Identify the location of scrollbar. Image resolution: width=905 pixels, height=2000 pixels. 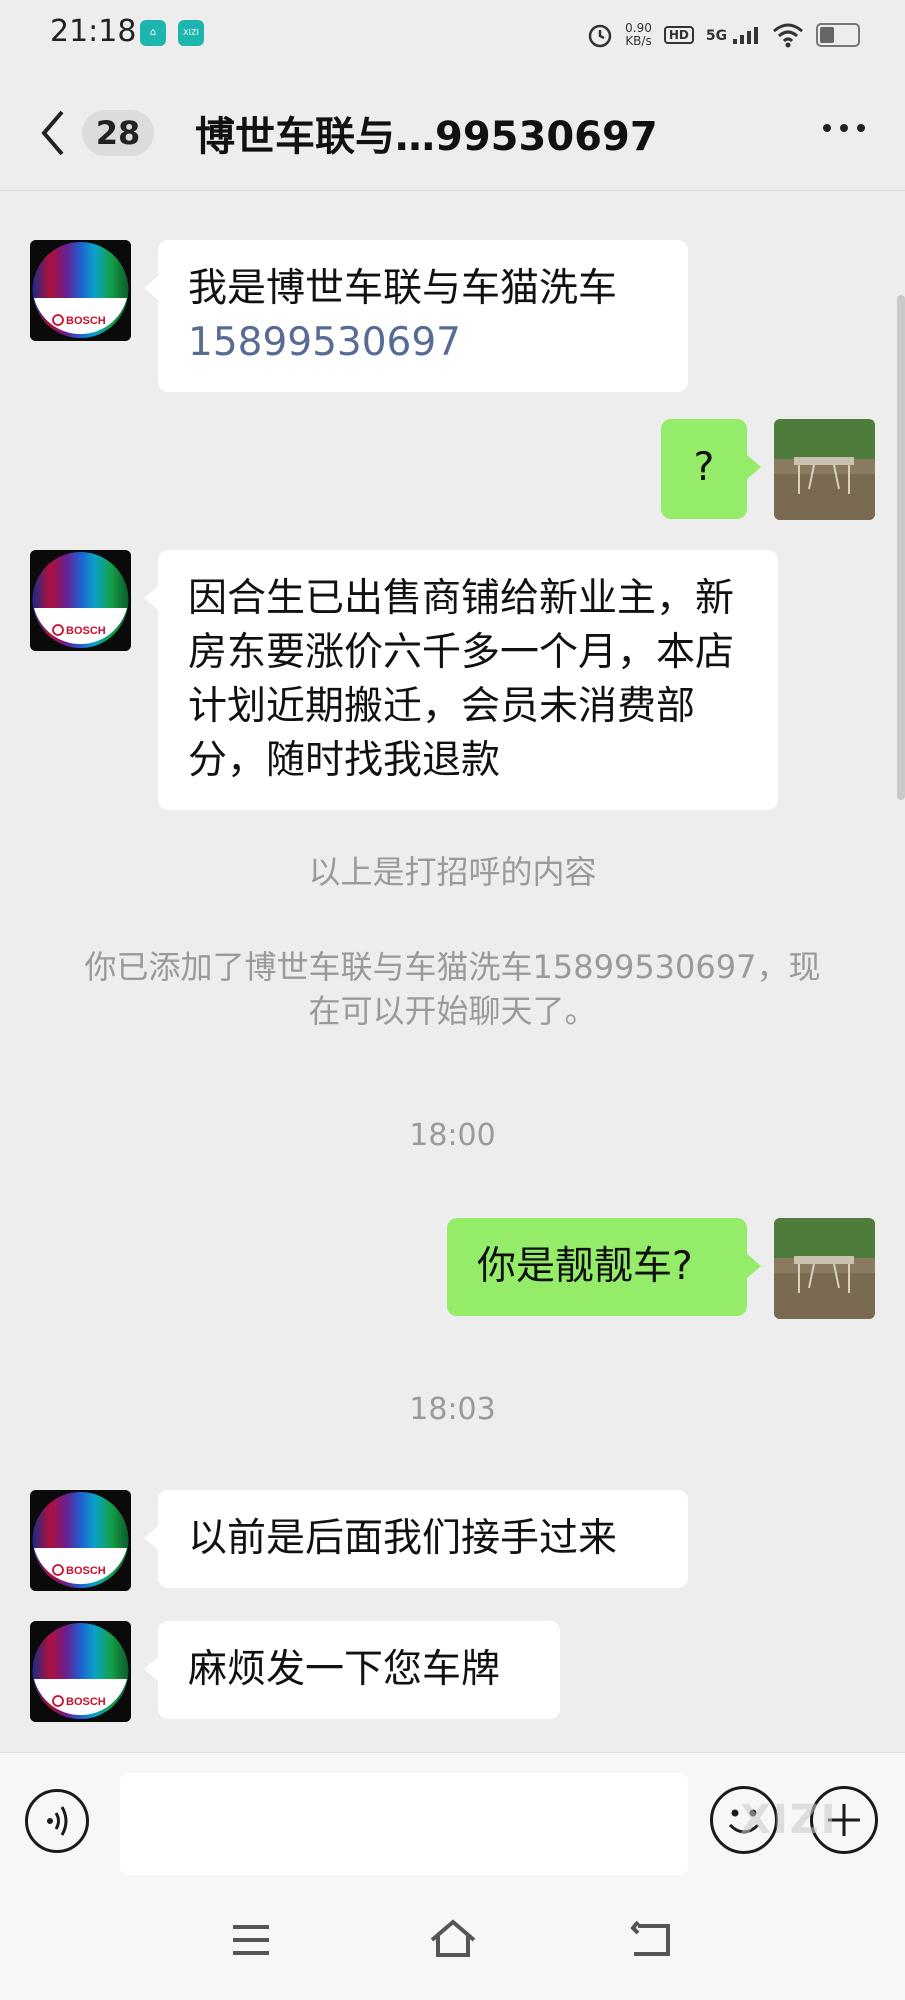
(901, 547).